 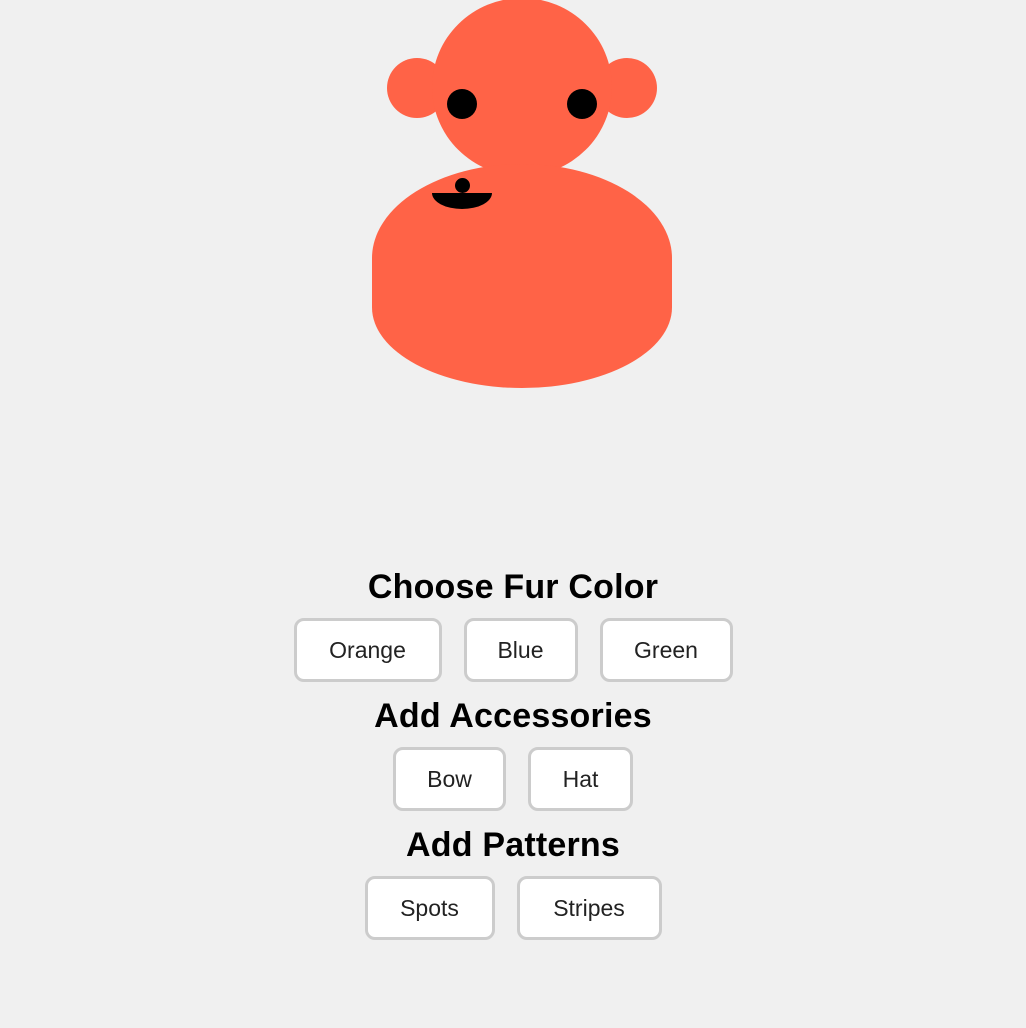 What do you see at coordinates (666, 650) in the screenshot?
I see `green-fur-button: Green` at bounding box center [666, 650].